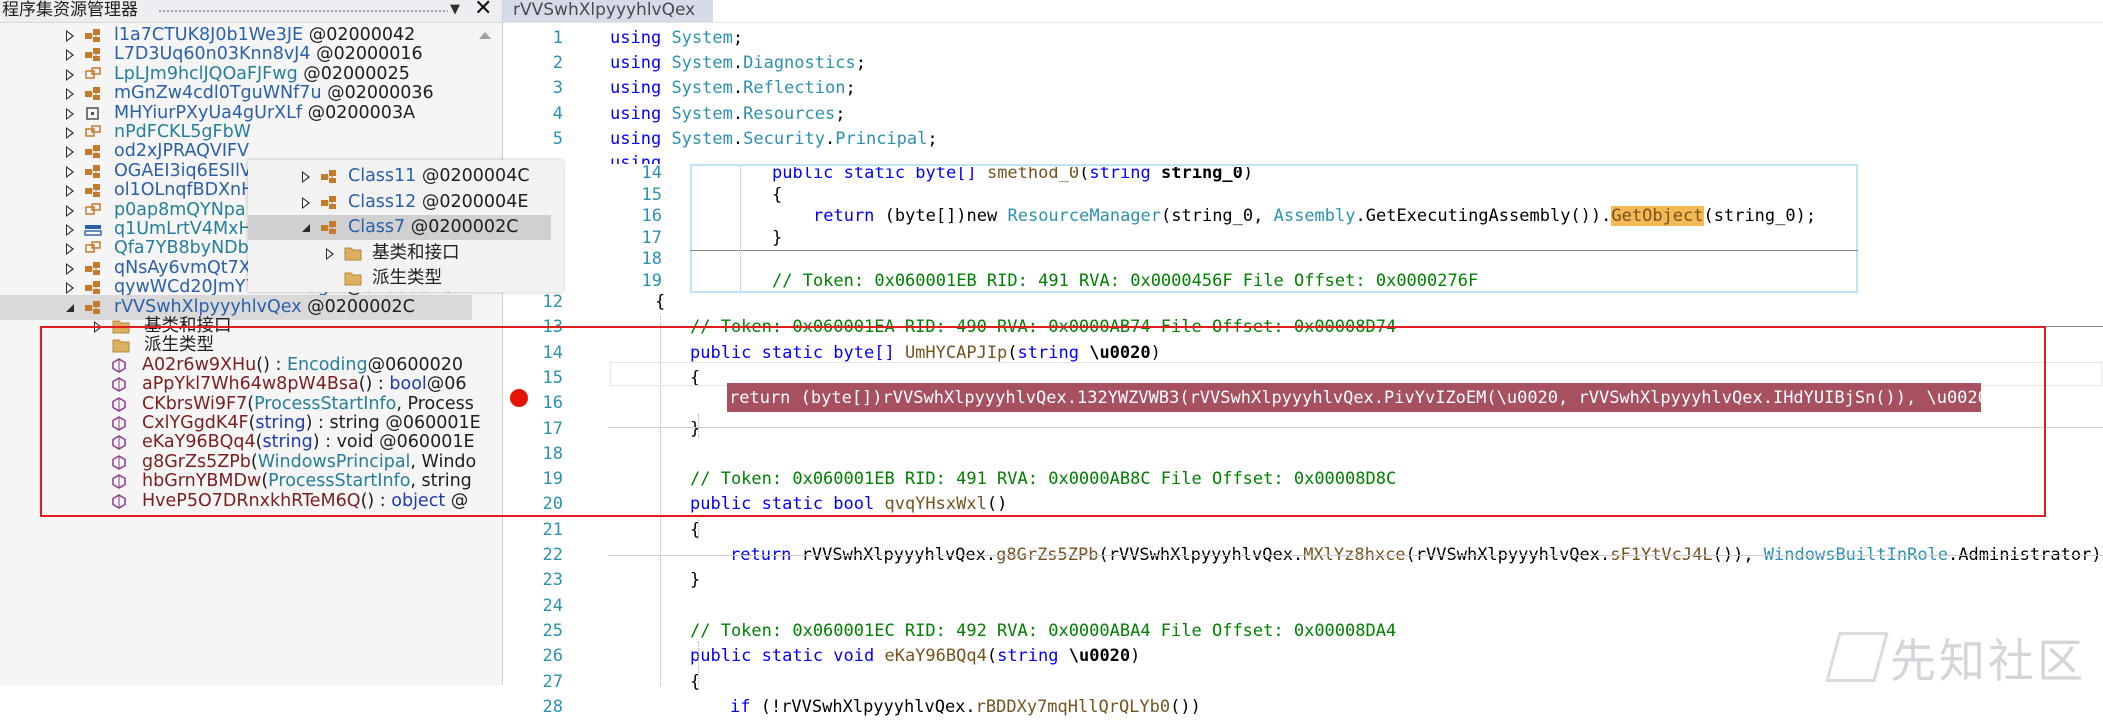 The height and width of the screenshot is (720, 2103). I want to click on popup-node-label: Class12 @0200004E, so click(438, 202).